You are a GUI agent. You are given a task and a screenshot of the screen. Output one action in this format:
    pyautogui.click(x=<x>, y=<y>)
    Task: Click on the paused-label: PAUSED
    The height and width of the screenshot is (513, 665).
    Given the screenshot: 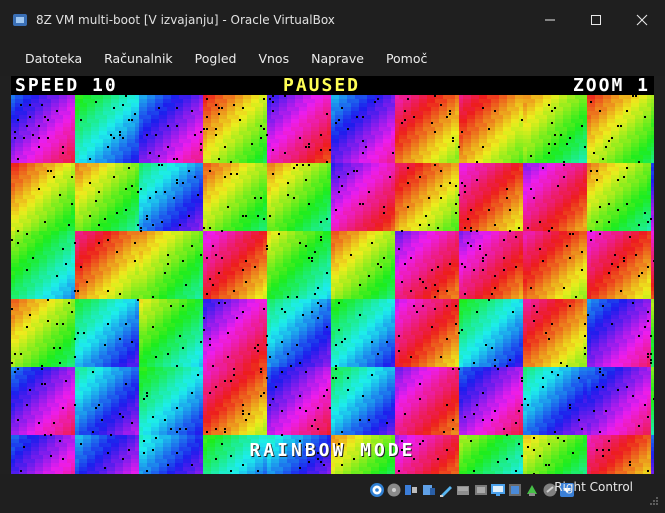 What is the action you would take?
    pyautogui.click(x=322, y=86)
    